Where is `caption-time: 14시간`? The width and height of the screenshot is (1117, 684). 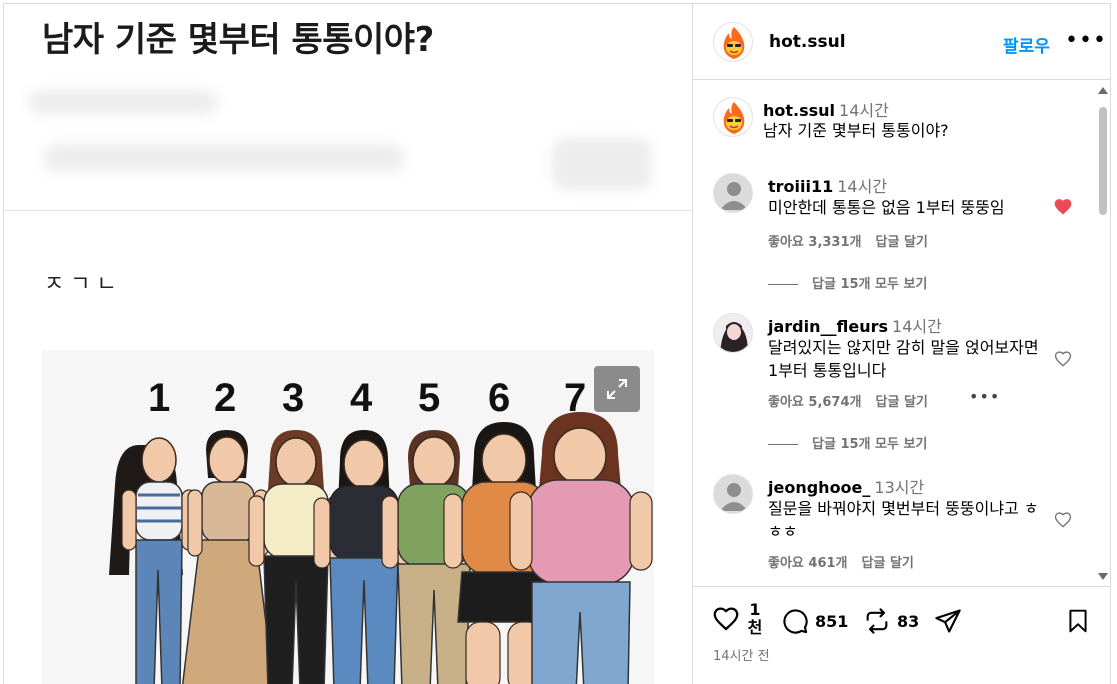
caption-time: 14시간 is located at coordinates (864, 110).